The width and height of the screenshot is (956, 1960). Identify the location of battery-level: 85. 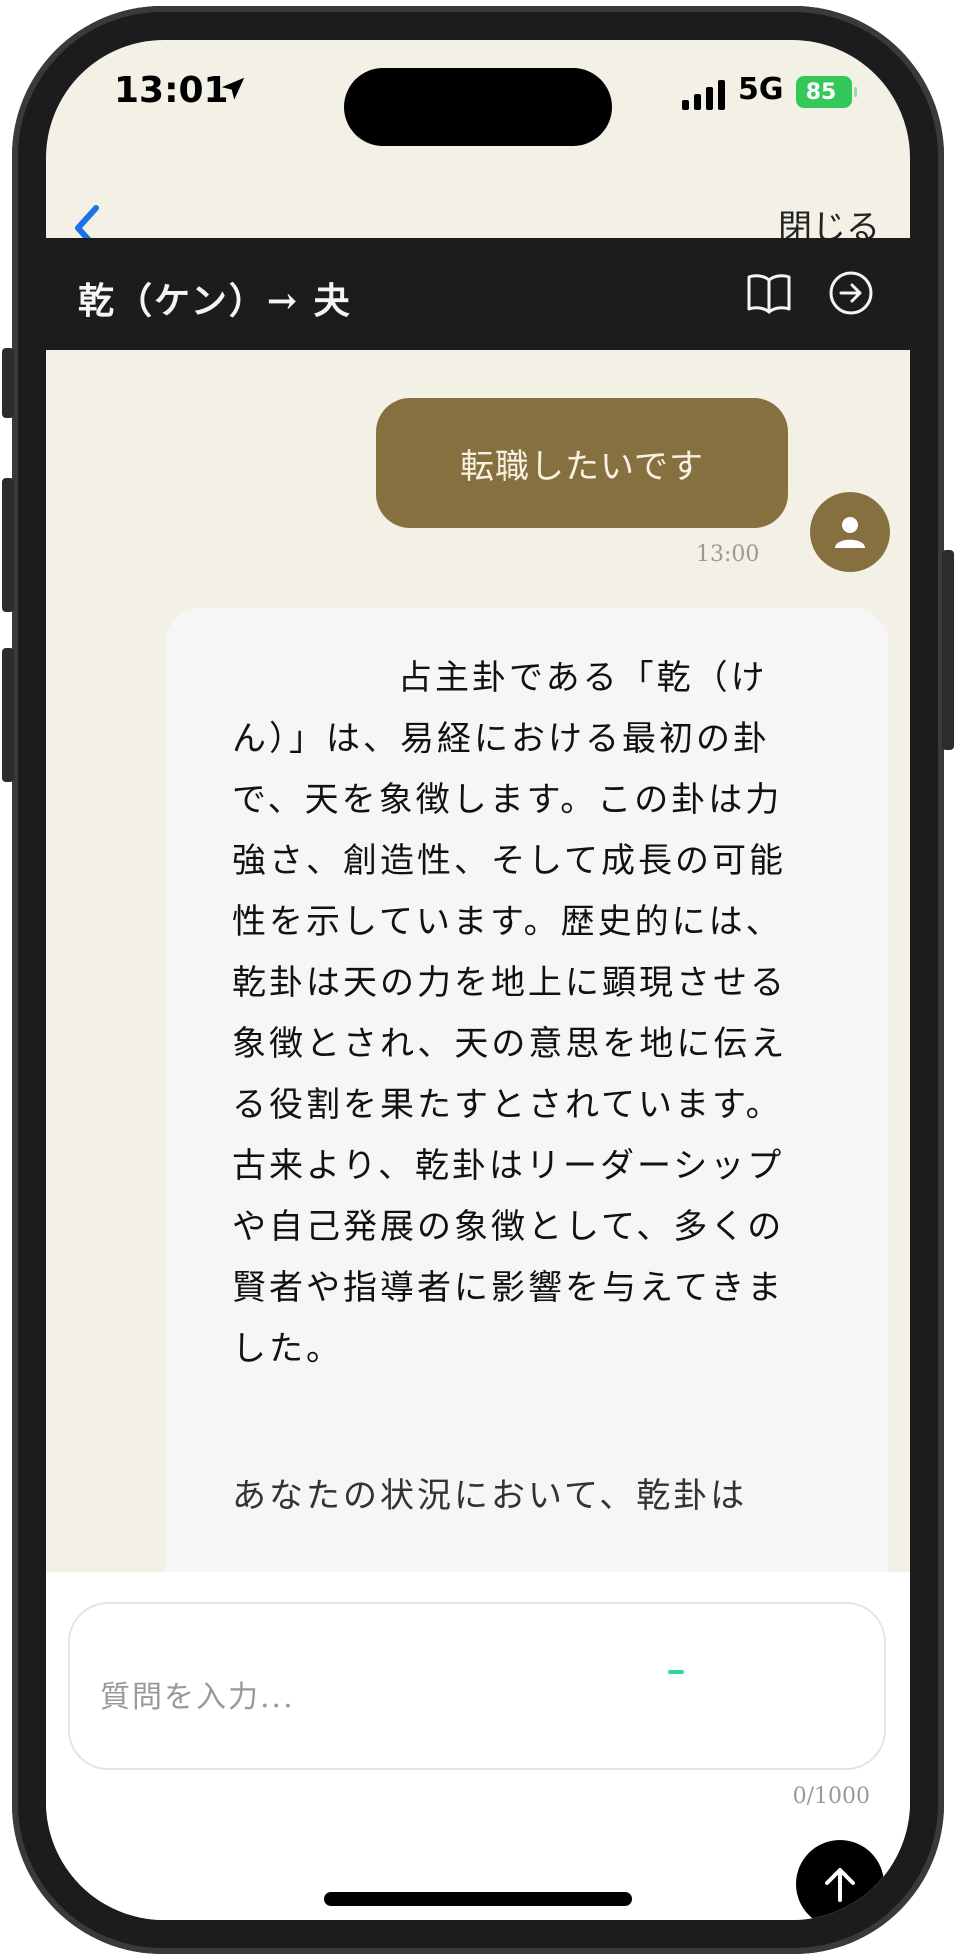
(821, 92).